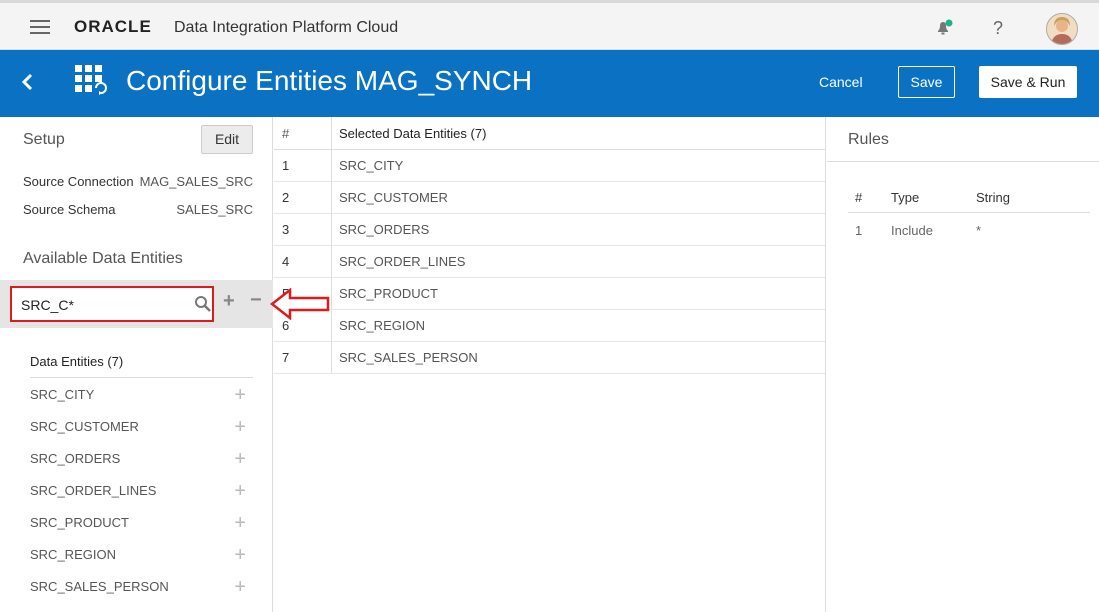  I want to click on add-all-icon: +, so click(229, 301).